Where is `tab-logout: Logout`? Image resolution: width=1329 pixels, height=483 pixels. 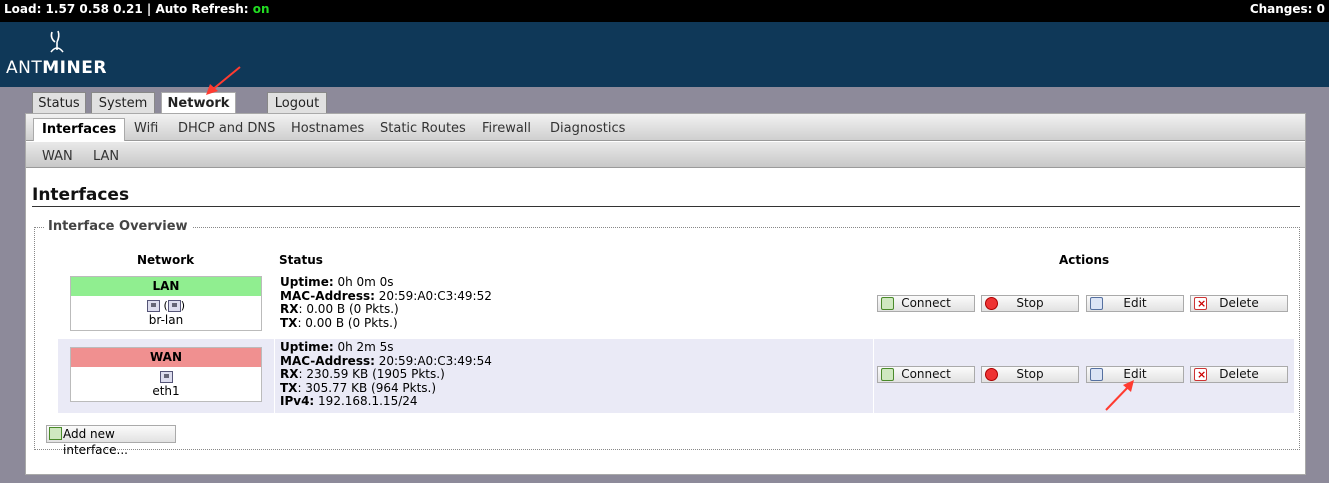 tab-logout: Logout is located at coordinates (297, 103).